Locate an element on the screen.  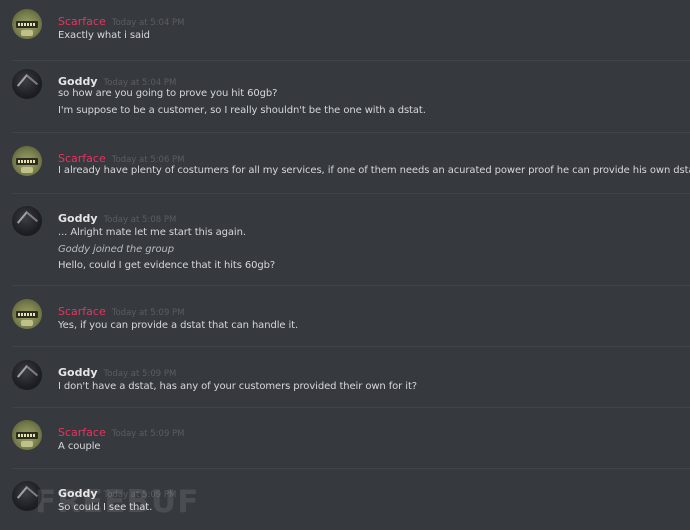
message-header: Goddy Today at 5:09 PM is located at coordinates (117, 370).